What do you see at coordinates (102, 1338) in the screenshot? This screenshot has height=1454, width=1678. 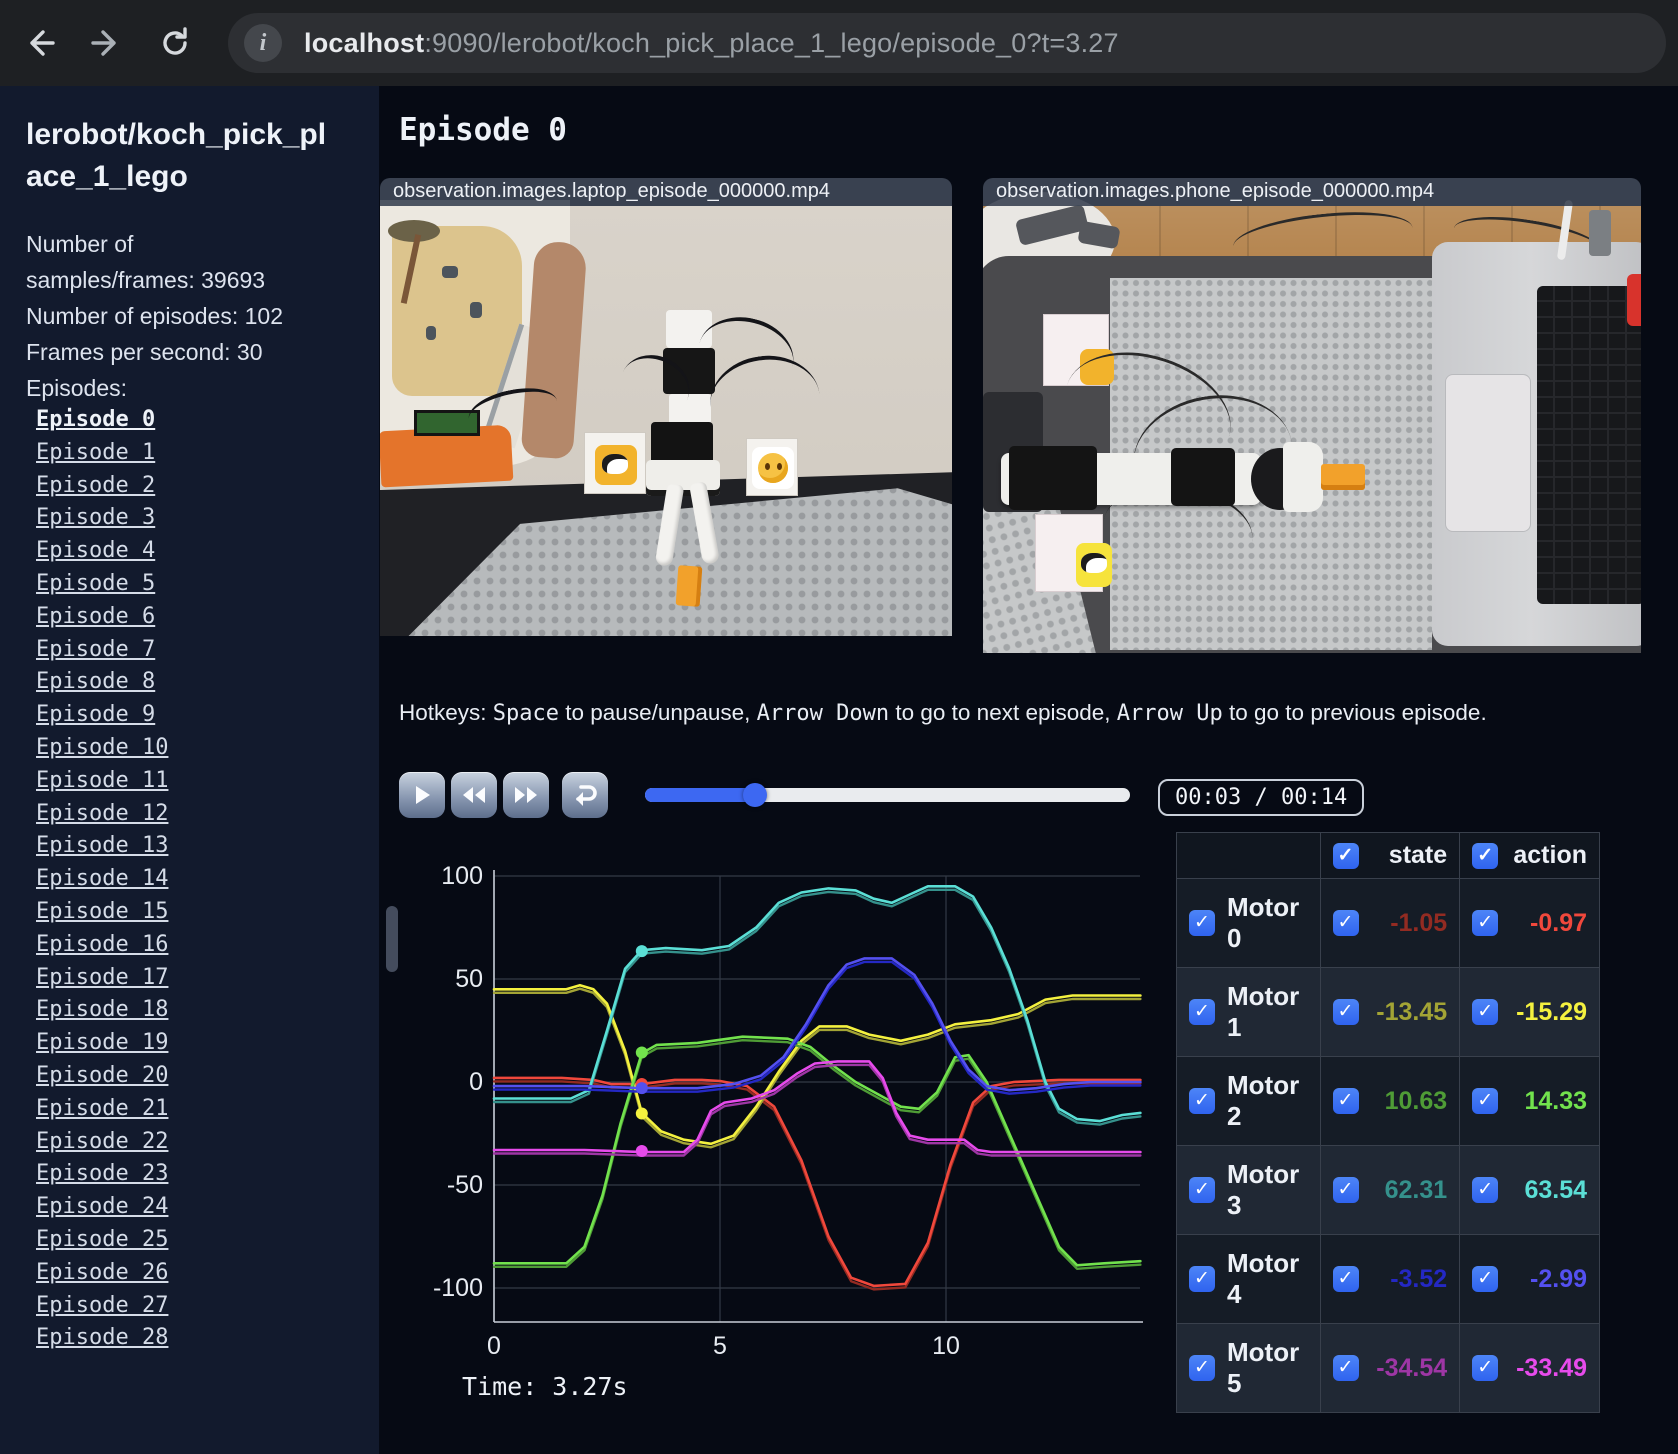 I see `episode-link-episode-28: Episode 28` at bounding box center [102, 1338].